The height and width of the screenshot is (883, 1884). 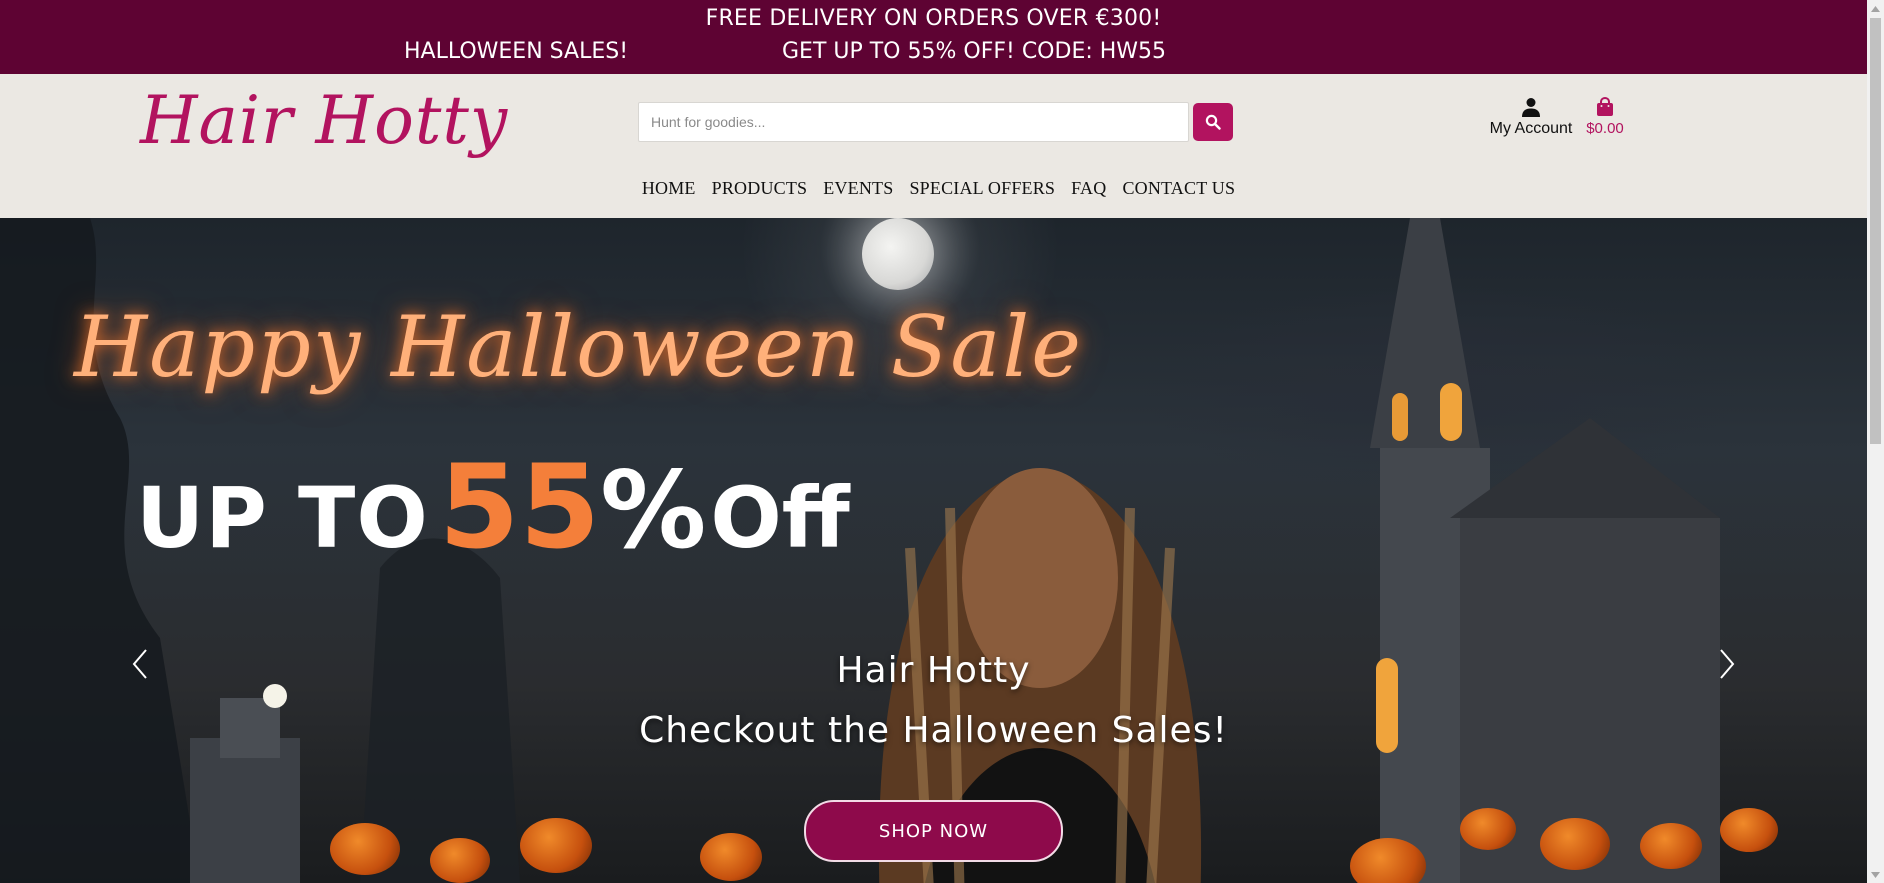 I want to click on nav-events: EVENTS, so click(x=858, y=188).